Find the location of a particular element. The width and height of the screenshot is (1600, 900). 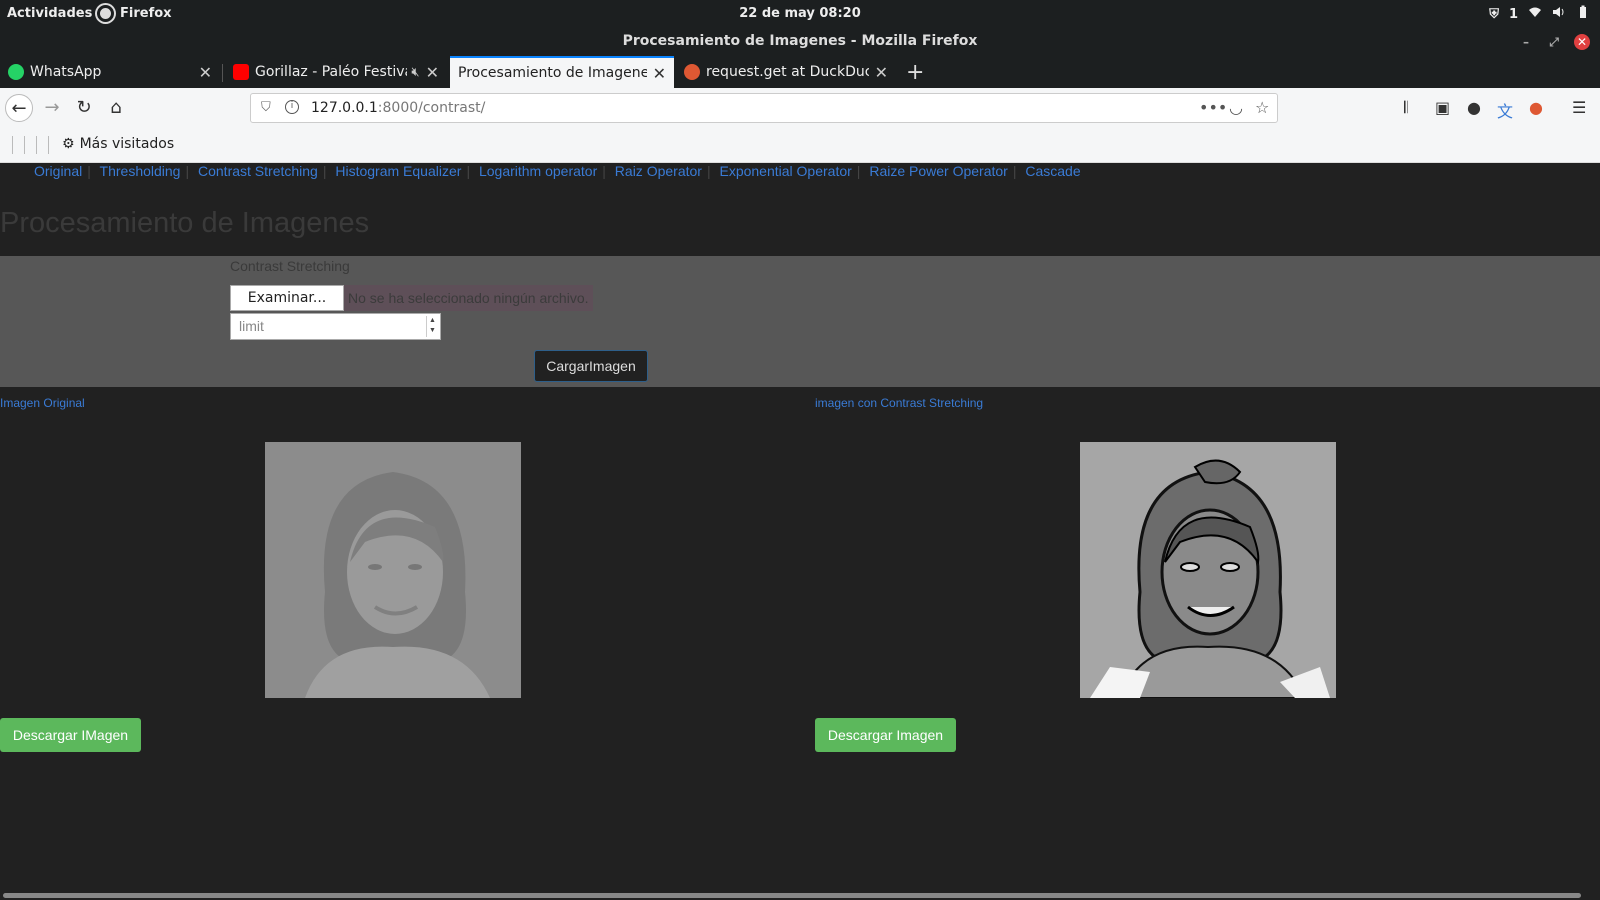

close-window-button: ✕ is located at coordinates (1582, 42).